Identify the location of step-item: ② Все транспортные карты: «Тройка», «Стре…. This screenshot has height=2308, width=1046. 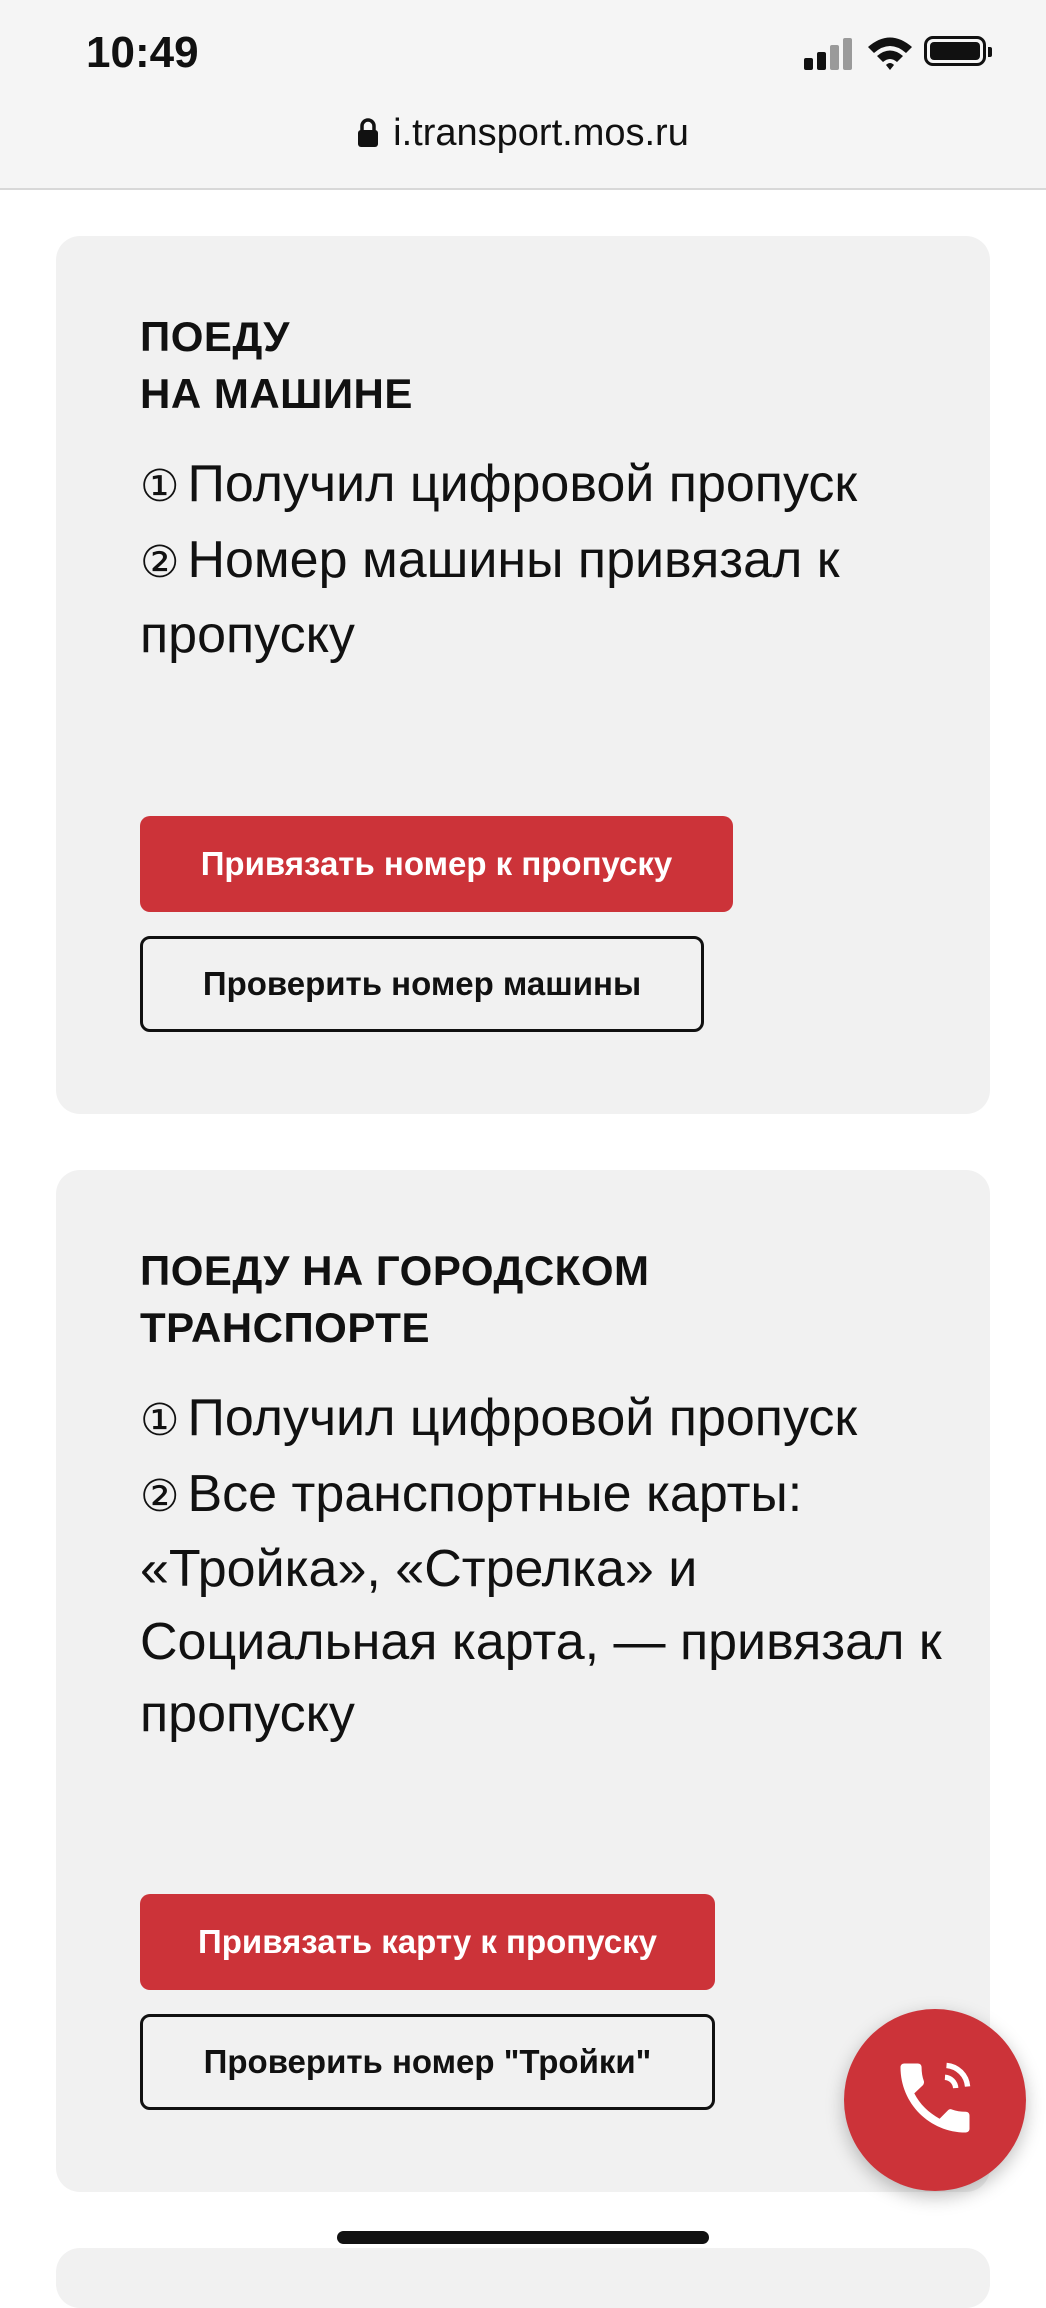
(550, 1604).